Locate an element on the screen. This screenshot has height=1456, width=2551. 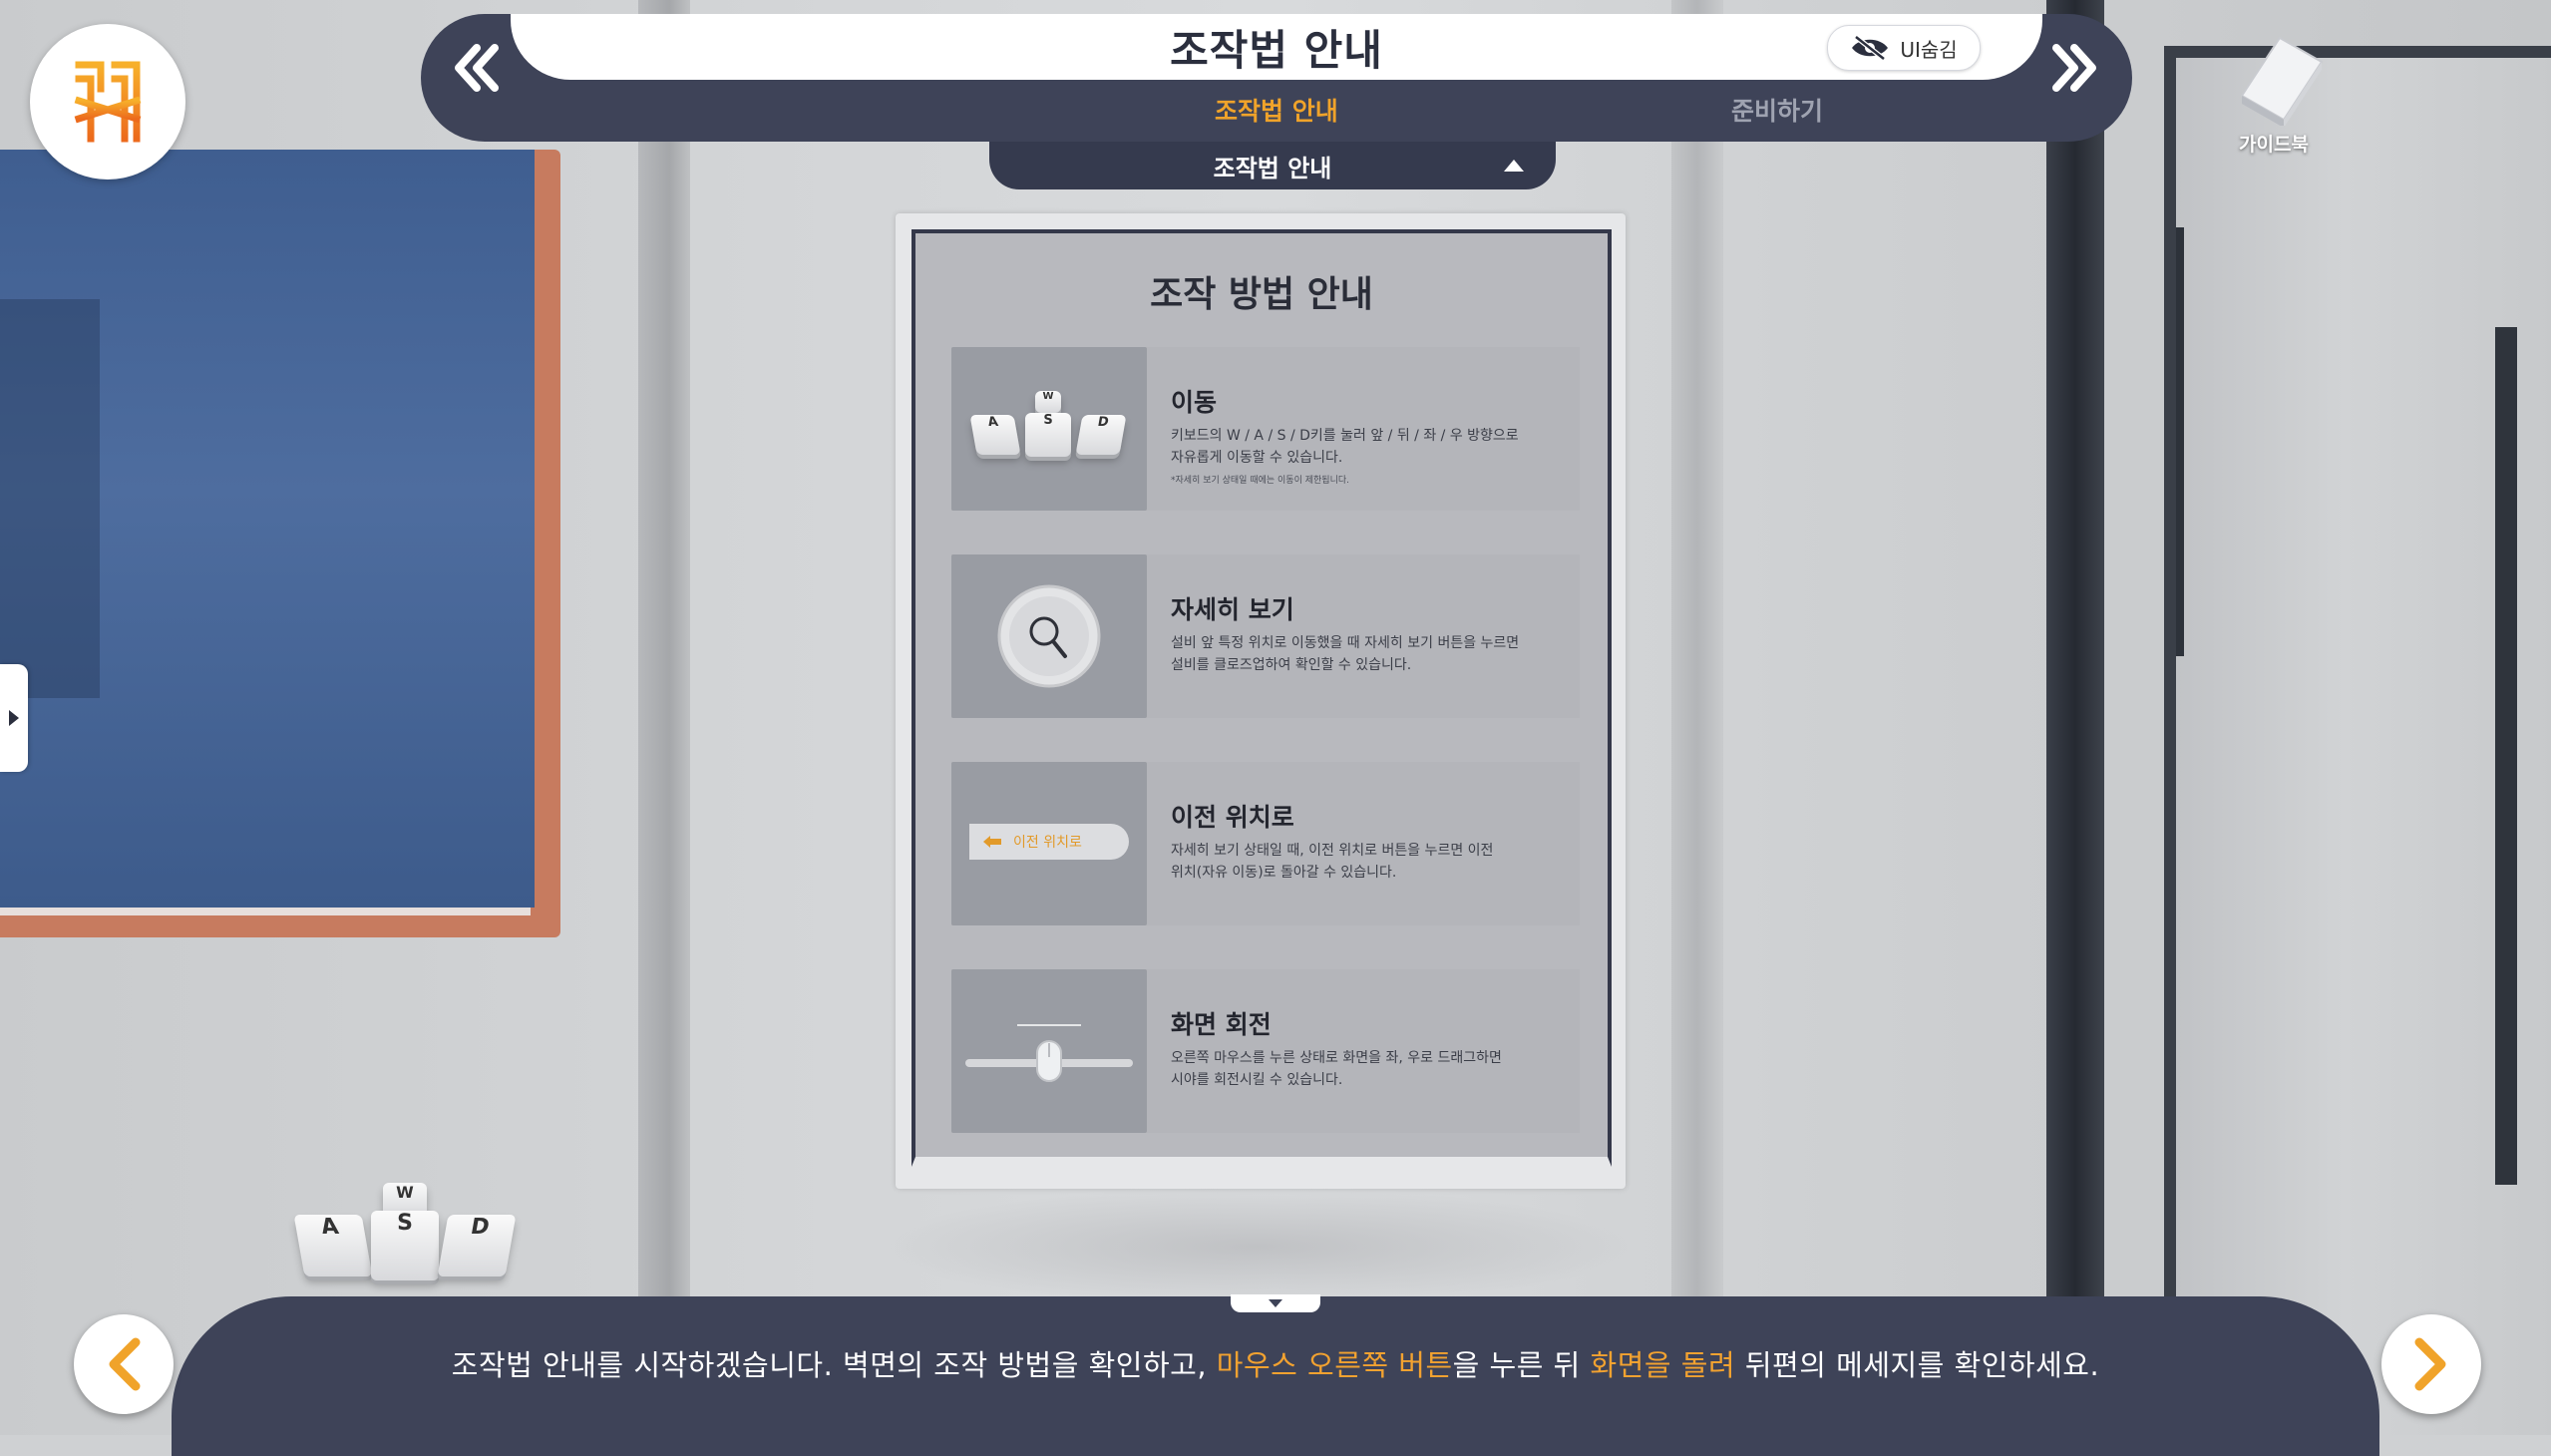
next-step-button is located at coordinates (2074, 68).